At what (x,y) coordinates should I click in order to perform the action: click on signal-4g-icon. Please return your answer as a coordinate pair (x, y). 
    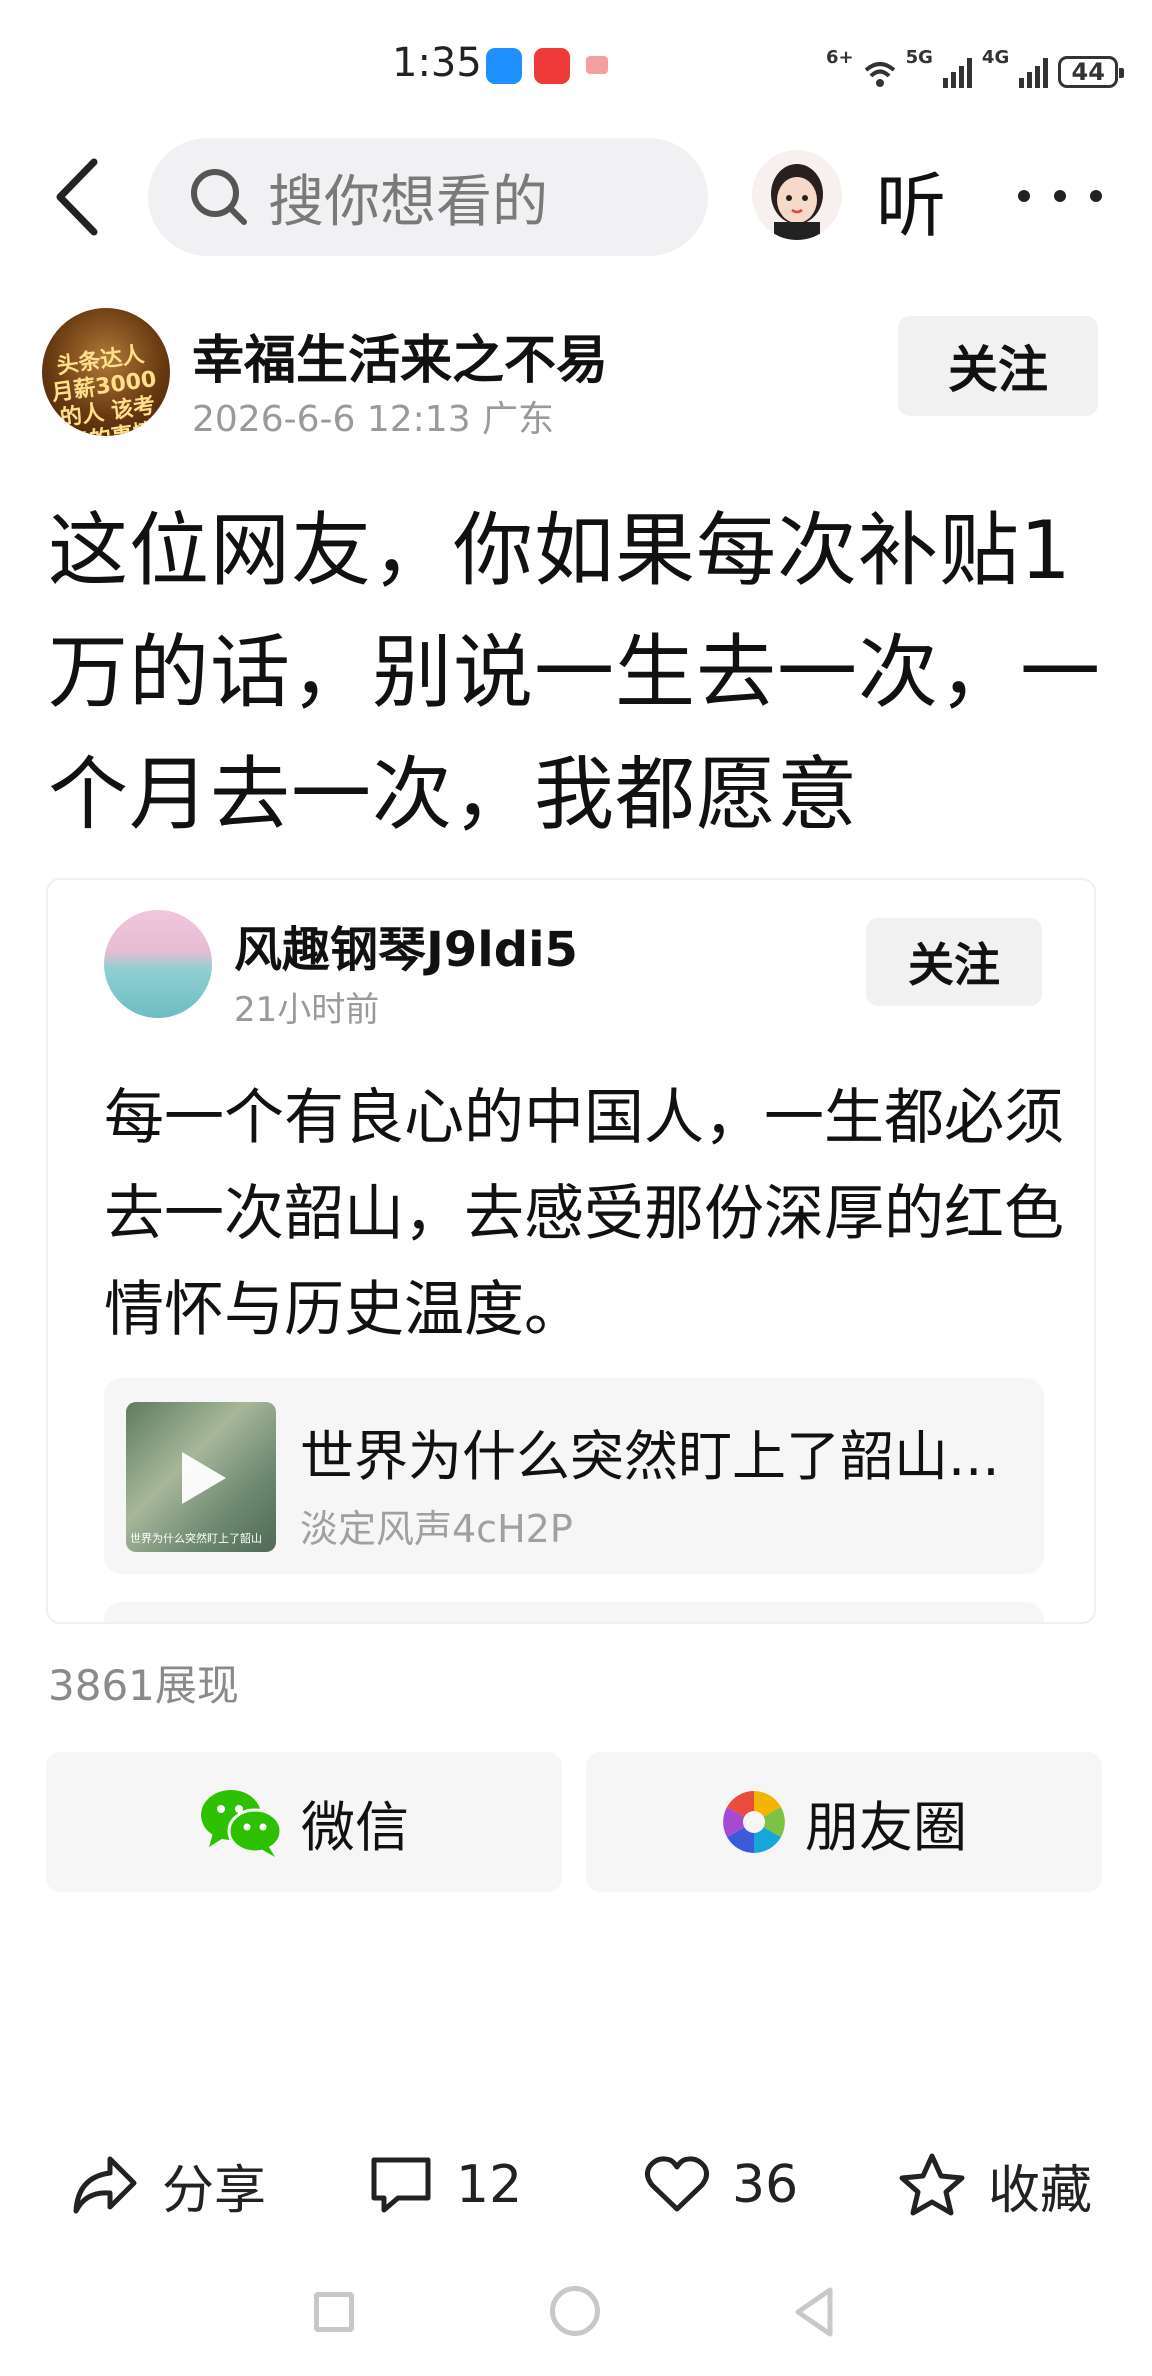
    Looking at the image, I should click on (1034, 73).